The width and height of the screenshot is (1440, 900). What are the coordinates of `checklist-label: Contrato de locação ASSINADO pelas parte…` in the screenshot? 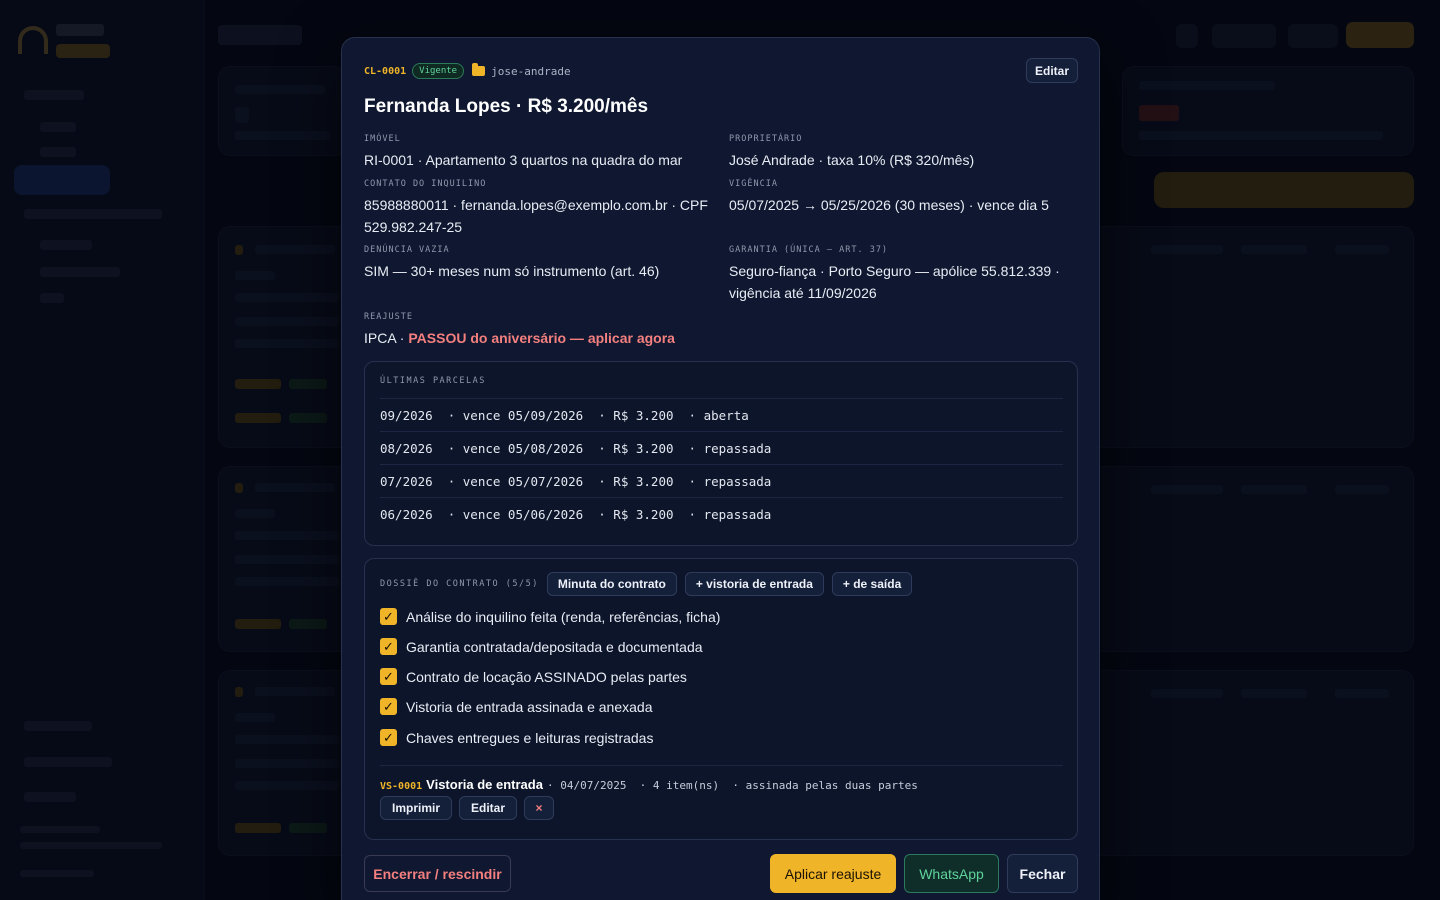 It's located at (546, 676).